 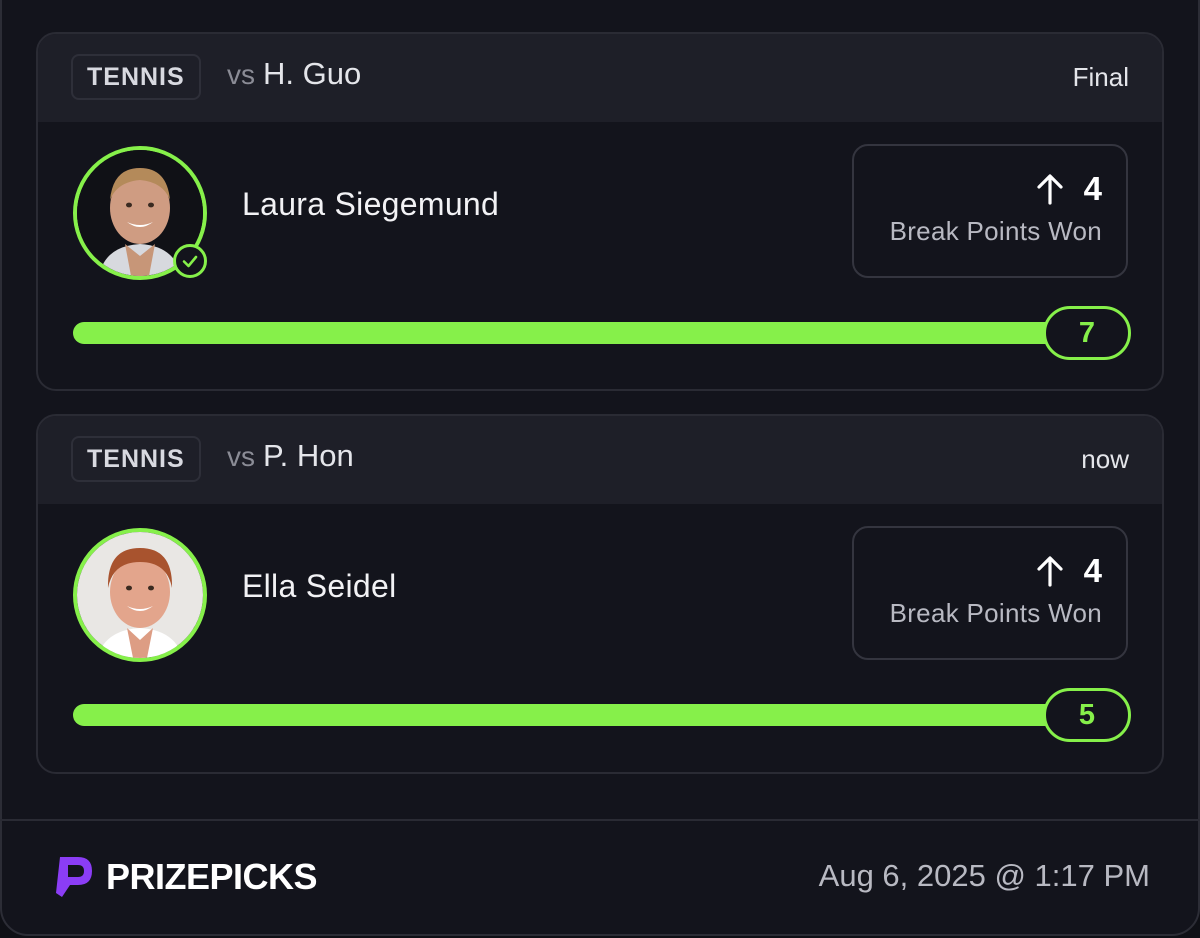 What do you see at coordinates (319, 586) in the screenshot?
I see `player-name: Ella Seidel` at bounding box center [319, 586].